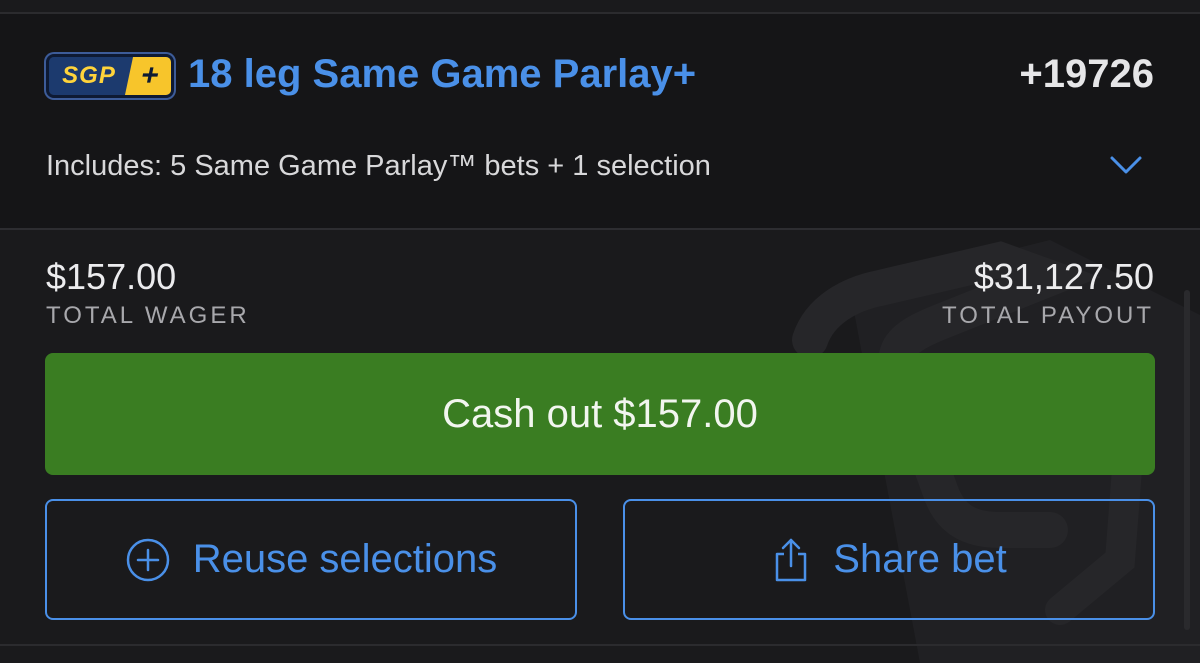  Describe the element at coordinates (1086, 74) in the screenshot. I see `bet-odds: +19726` at that location.